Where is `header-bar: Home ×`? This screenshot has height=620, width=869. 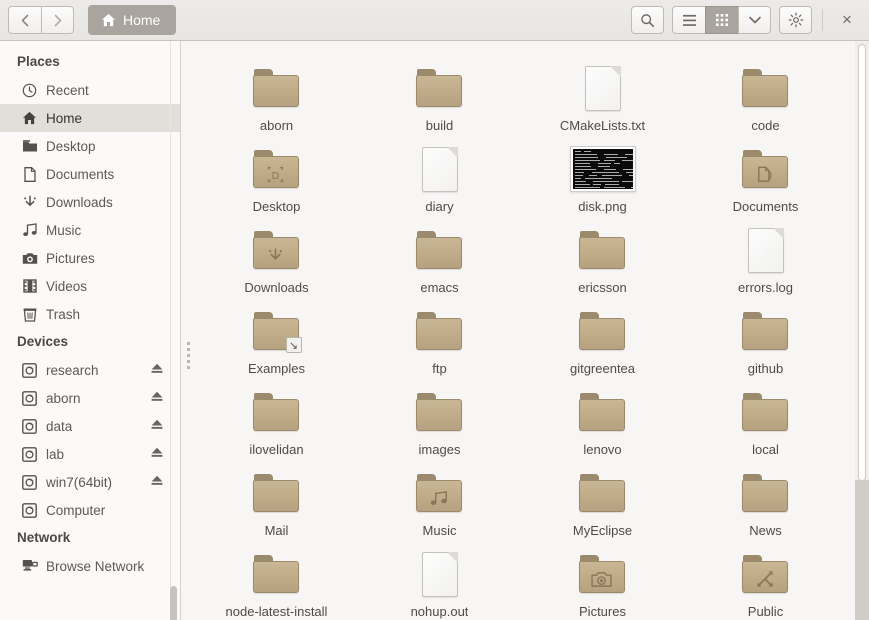
header-bar: Home × is located at coordinates (434, 20).